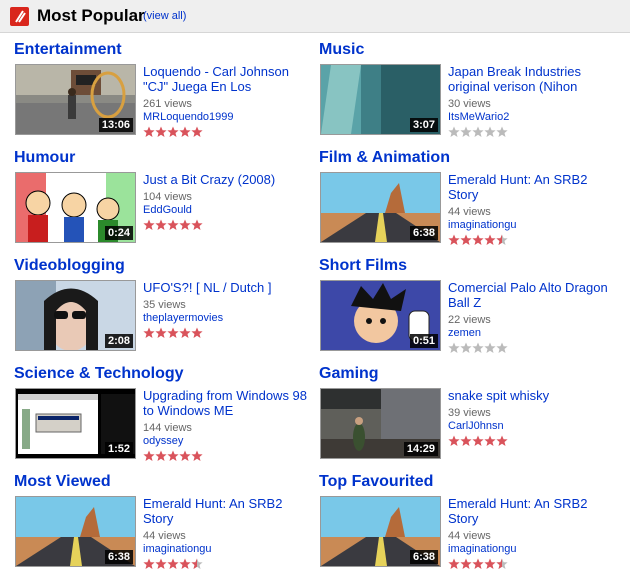 The image size is (630, 579). What do you see at coordinates (478, 117) in the screenshot?
I see `uploader-link: ItsMeWario2` at bounding box center [478, 117].